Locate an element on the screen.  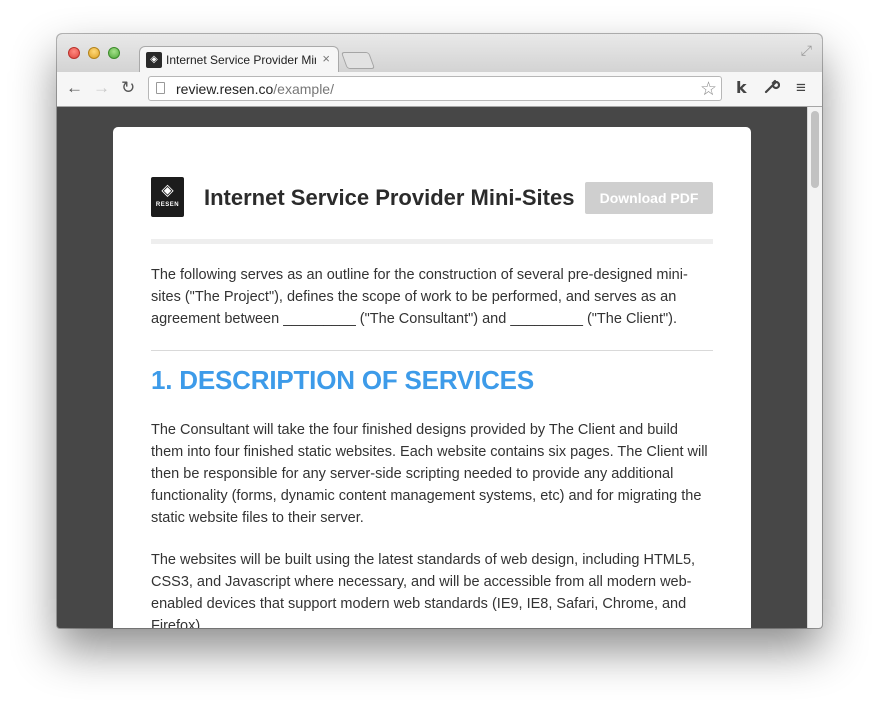
url-host: review.resen.co is located at coordinates (225, 89).